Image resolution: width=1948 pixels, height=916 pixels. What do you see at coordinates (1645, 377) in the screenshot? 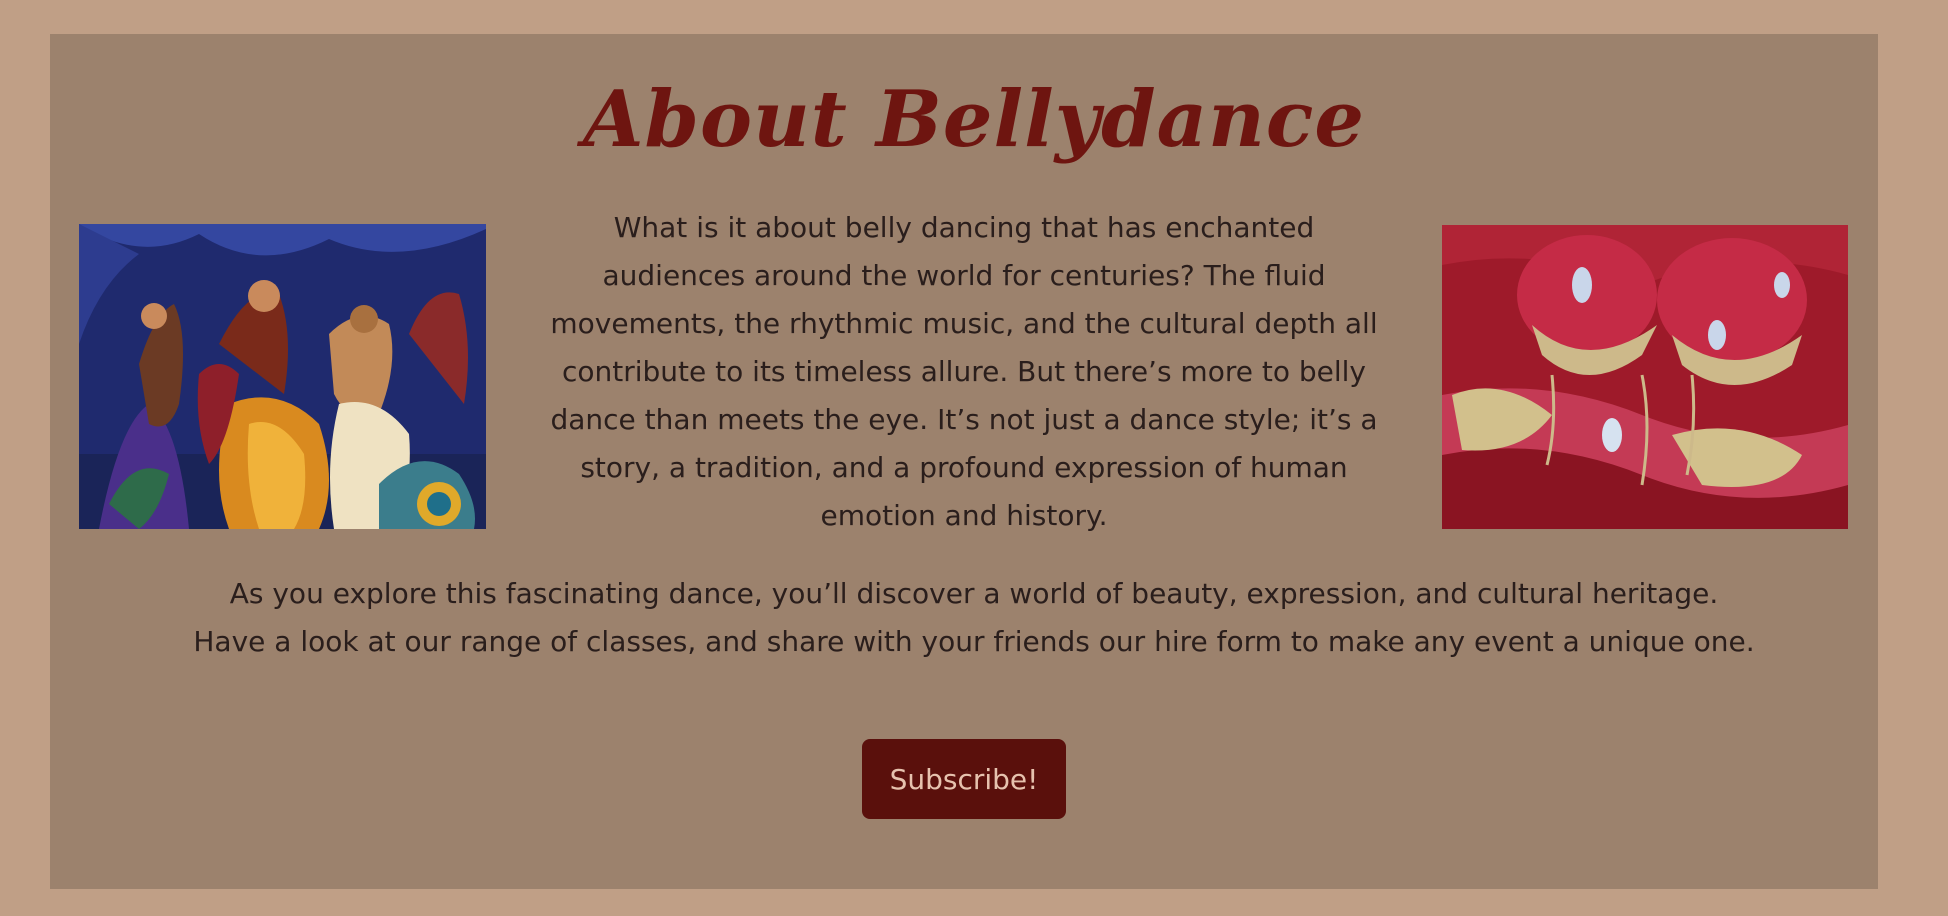
I see `costume-image` at bounding box center [1645, 377].